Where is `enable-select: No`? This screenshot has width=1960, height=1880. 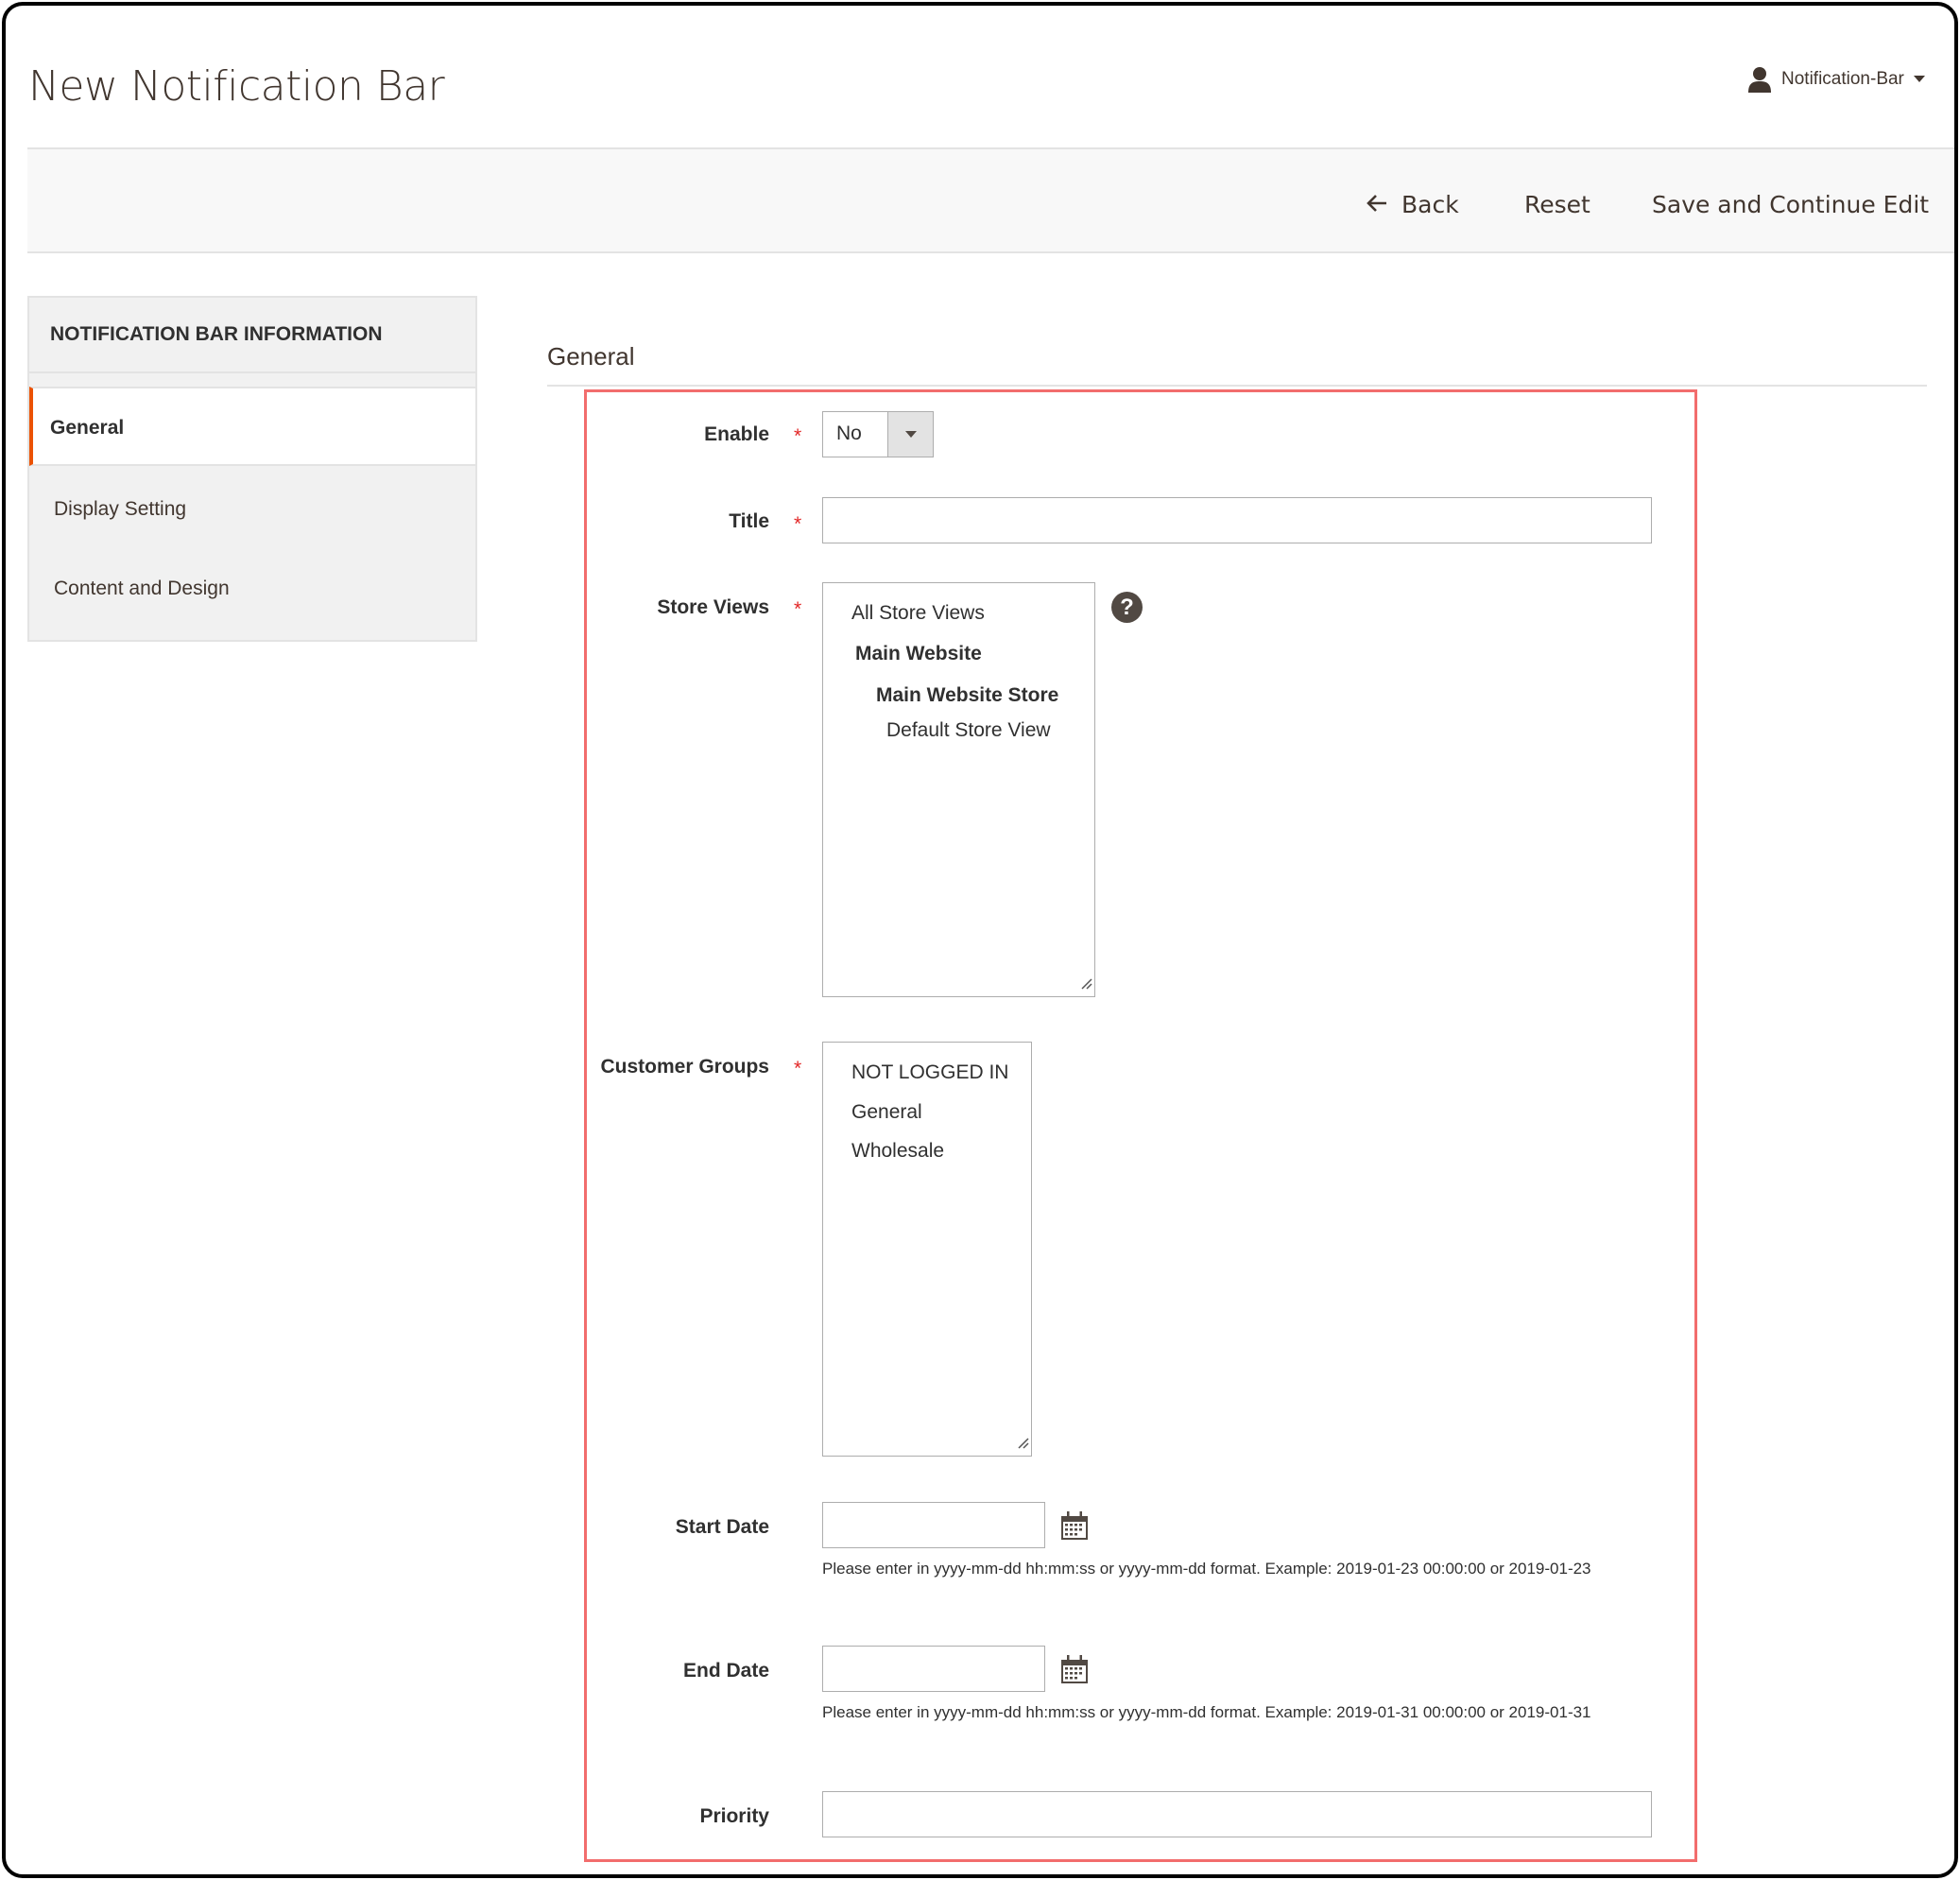 enable-select: No is located at coordinates (878, 434).